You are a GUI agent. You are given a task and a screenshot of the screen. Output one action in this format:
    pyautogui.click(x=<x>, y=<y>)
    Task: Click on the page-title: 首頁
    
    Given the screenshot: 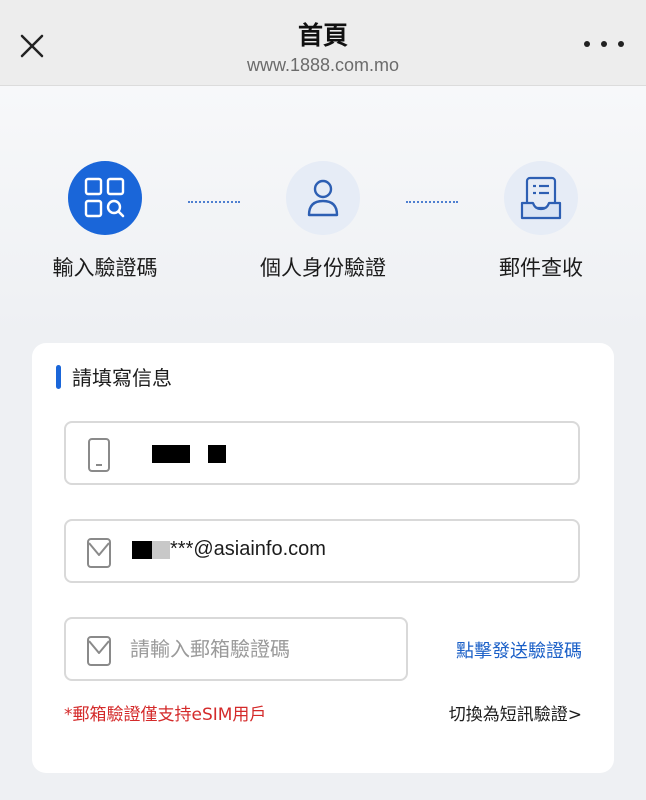 What is the action you would take?
    pyautogui.click(x=322, y=35)
    